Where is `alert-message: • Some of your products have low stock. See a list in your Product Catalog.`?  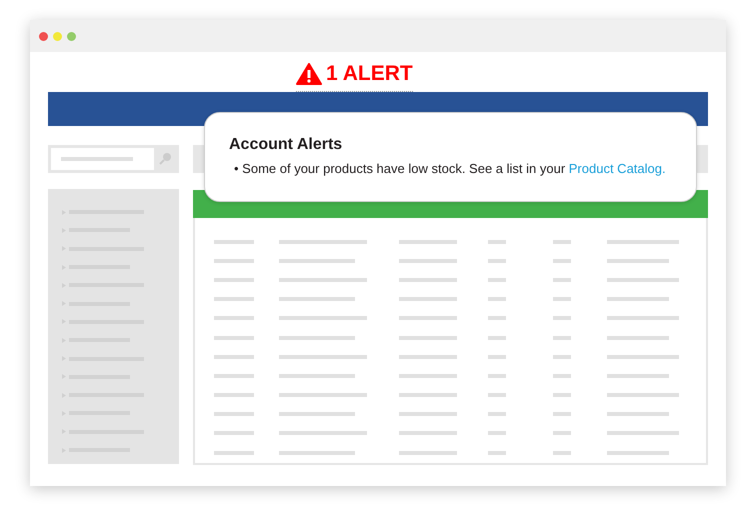 alert-message: • Some of your products have low stock. See a list in your Product Catalog. is located at coordinates (450, 169).